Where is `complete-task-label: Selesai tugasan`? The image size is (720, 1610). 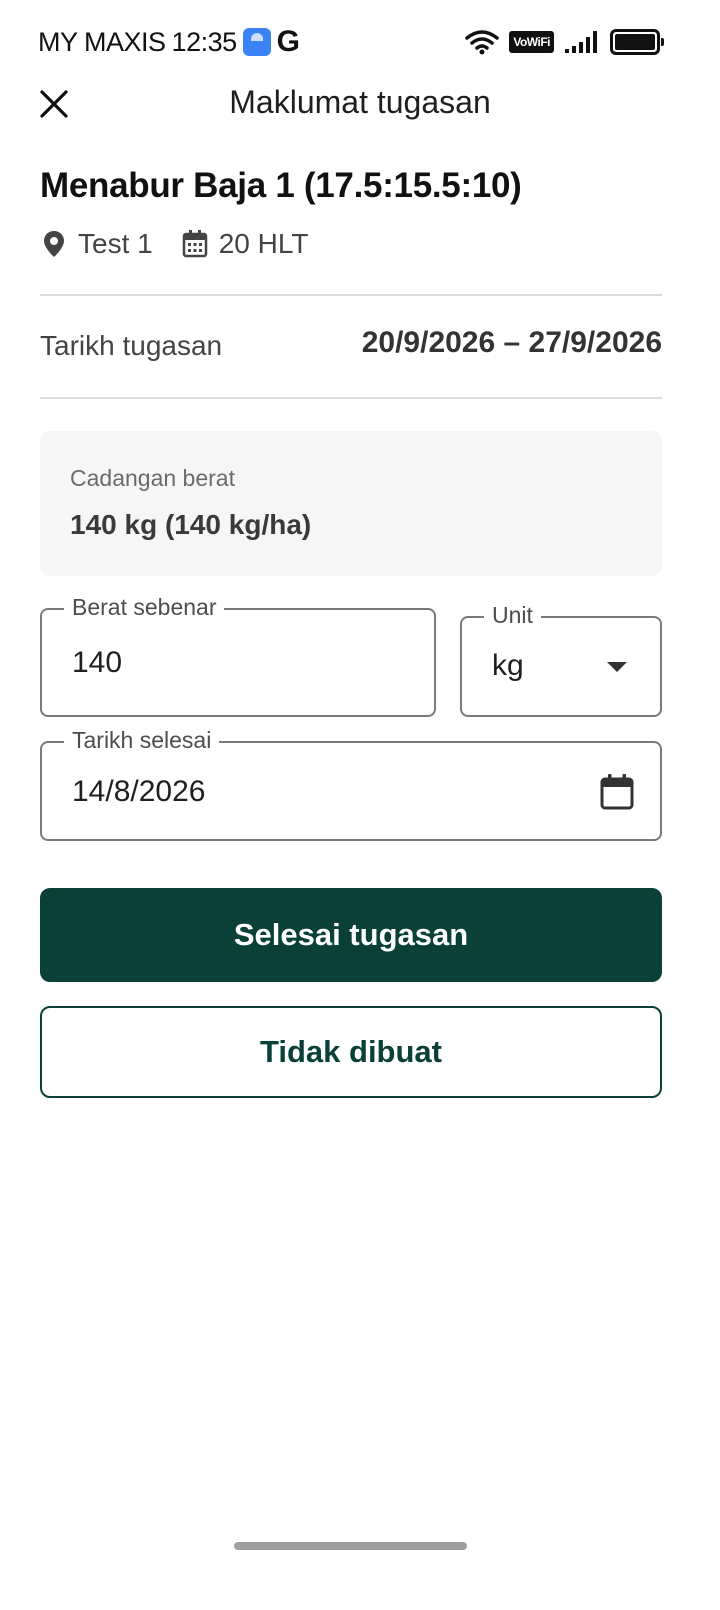 complete-task-label: Selesai tugasan is located at coordinates (351, 934).